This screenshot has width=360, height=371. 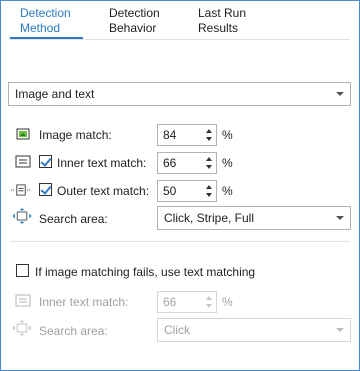 I want to click on search-area-label: Search area:, so click(x=73, y=219).